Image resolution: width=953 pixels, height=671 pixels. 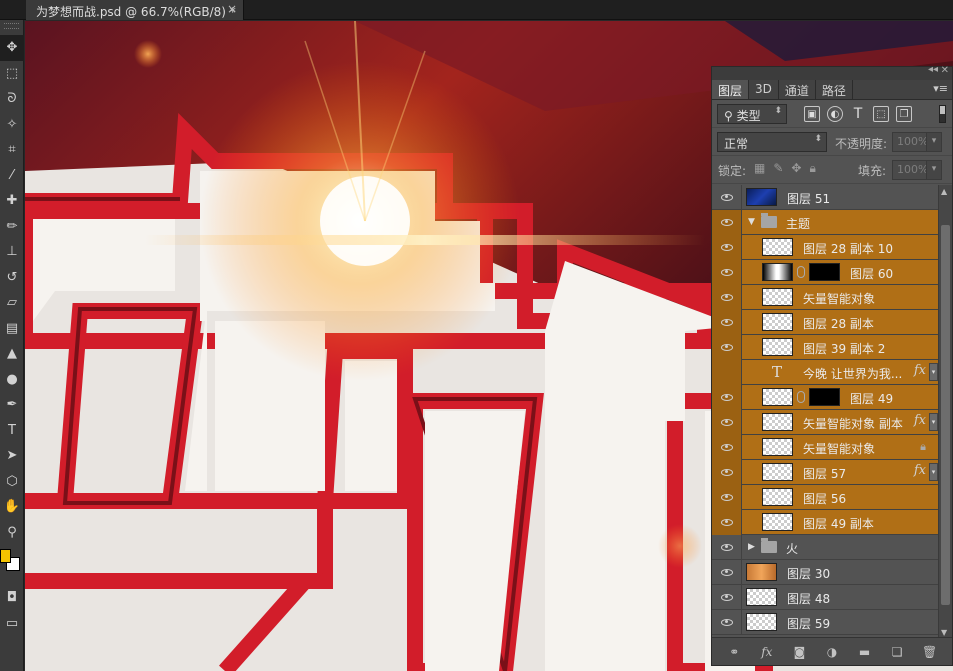 What do you see at coordinates (812, 168) in the screenshot?
I see `lock-all-icon: 🔒︎` at bounding box center [812, 168].